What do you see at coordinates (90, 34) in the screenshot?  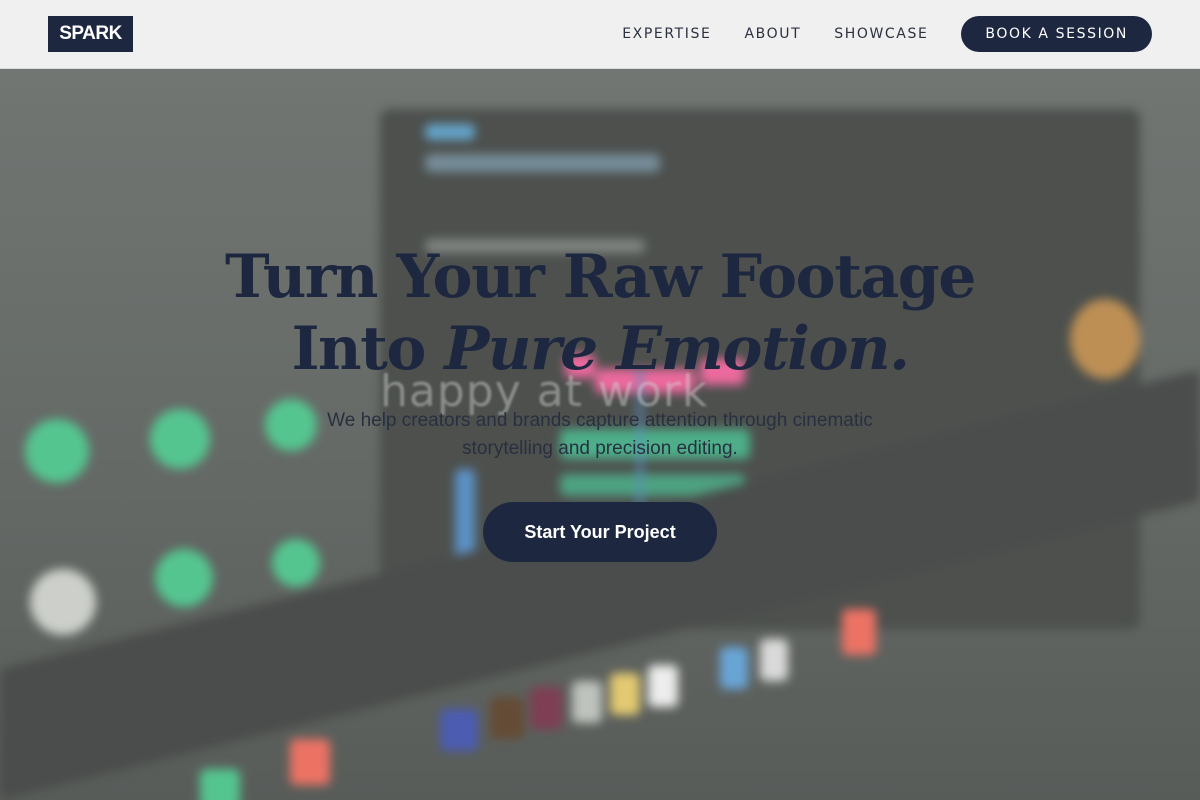 I see `logo: SPARK` at bounding box center [90, 34].